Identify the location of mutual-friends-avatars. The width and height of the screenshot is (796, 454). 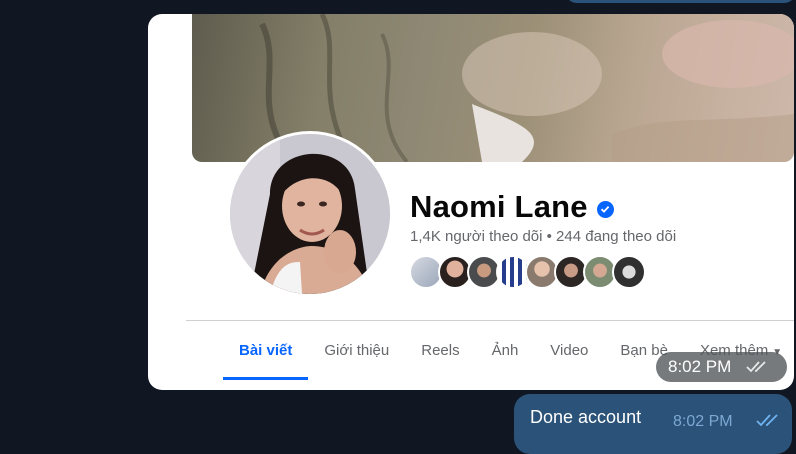
(527, 272).